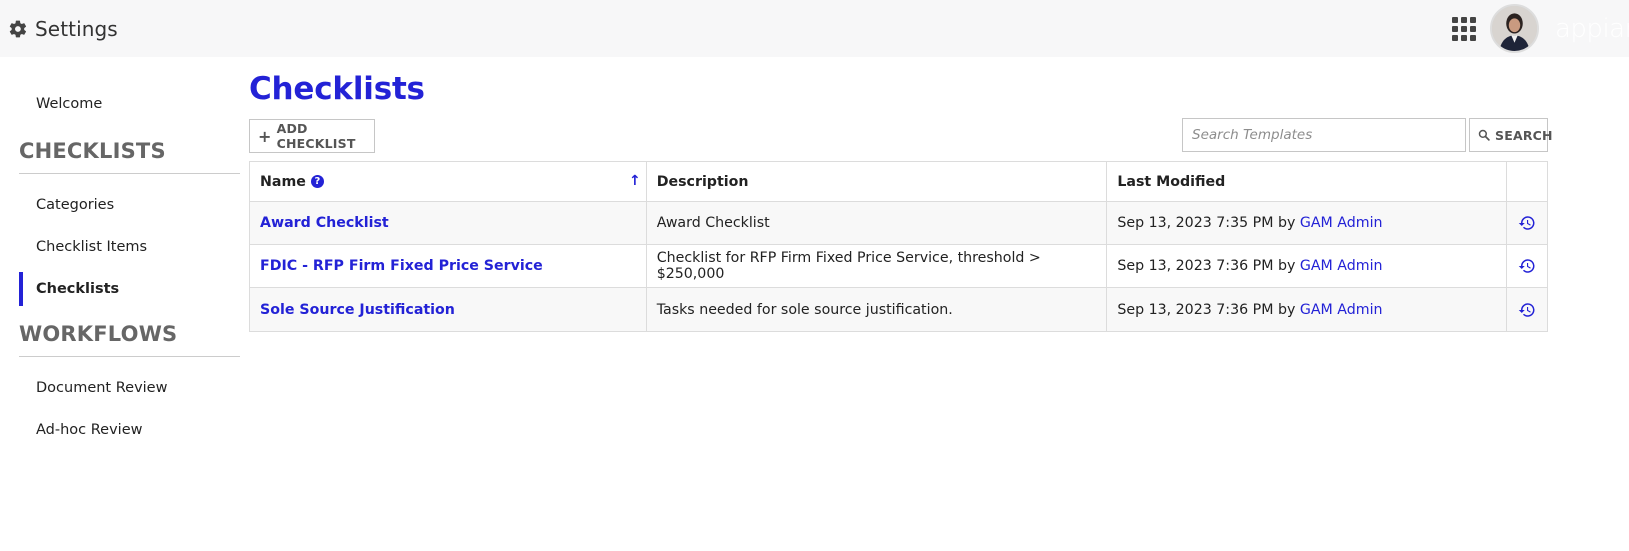 The image size is (1629, 551). What do you see at coordinates (1307, 181) in the screenshot?
I see `column-header-last-modified: Last Modified` at bounding box center [1307, 181].